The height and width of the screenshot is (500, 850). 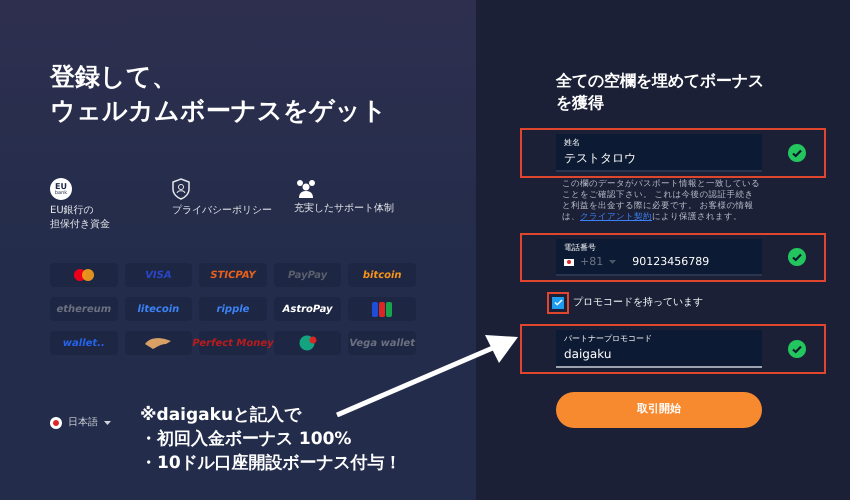 I want to click on field-value: 90123456789, so click(x=671, y=262).